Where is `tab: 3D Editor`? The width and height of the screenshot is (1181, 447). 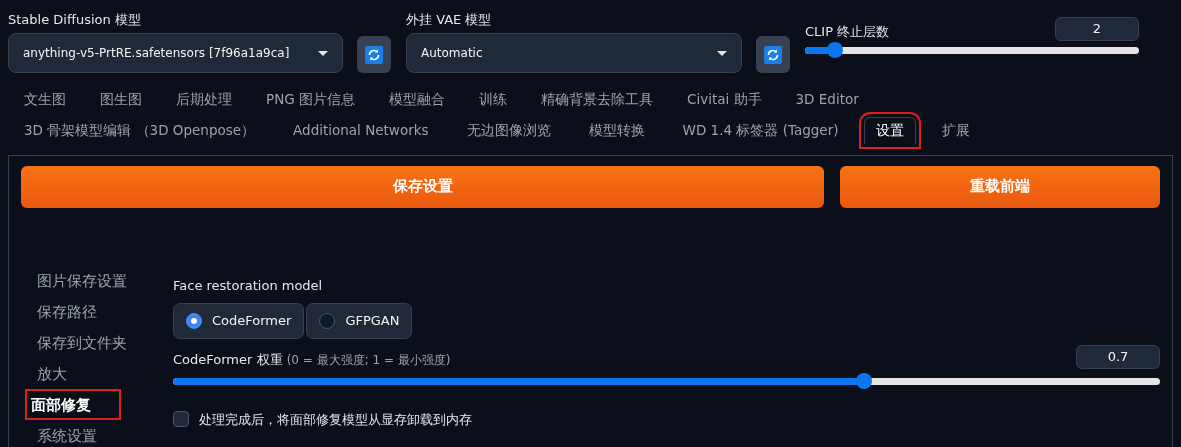 tab: 3D Editor is located at coordinates (827, 100).